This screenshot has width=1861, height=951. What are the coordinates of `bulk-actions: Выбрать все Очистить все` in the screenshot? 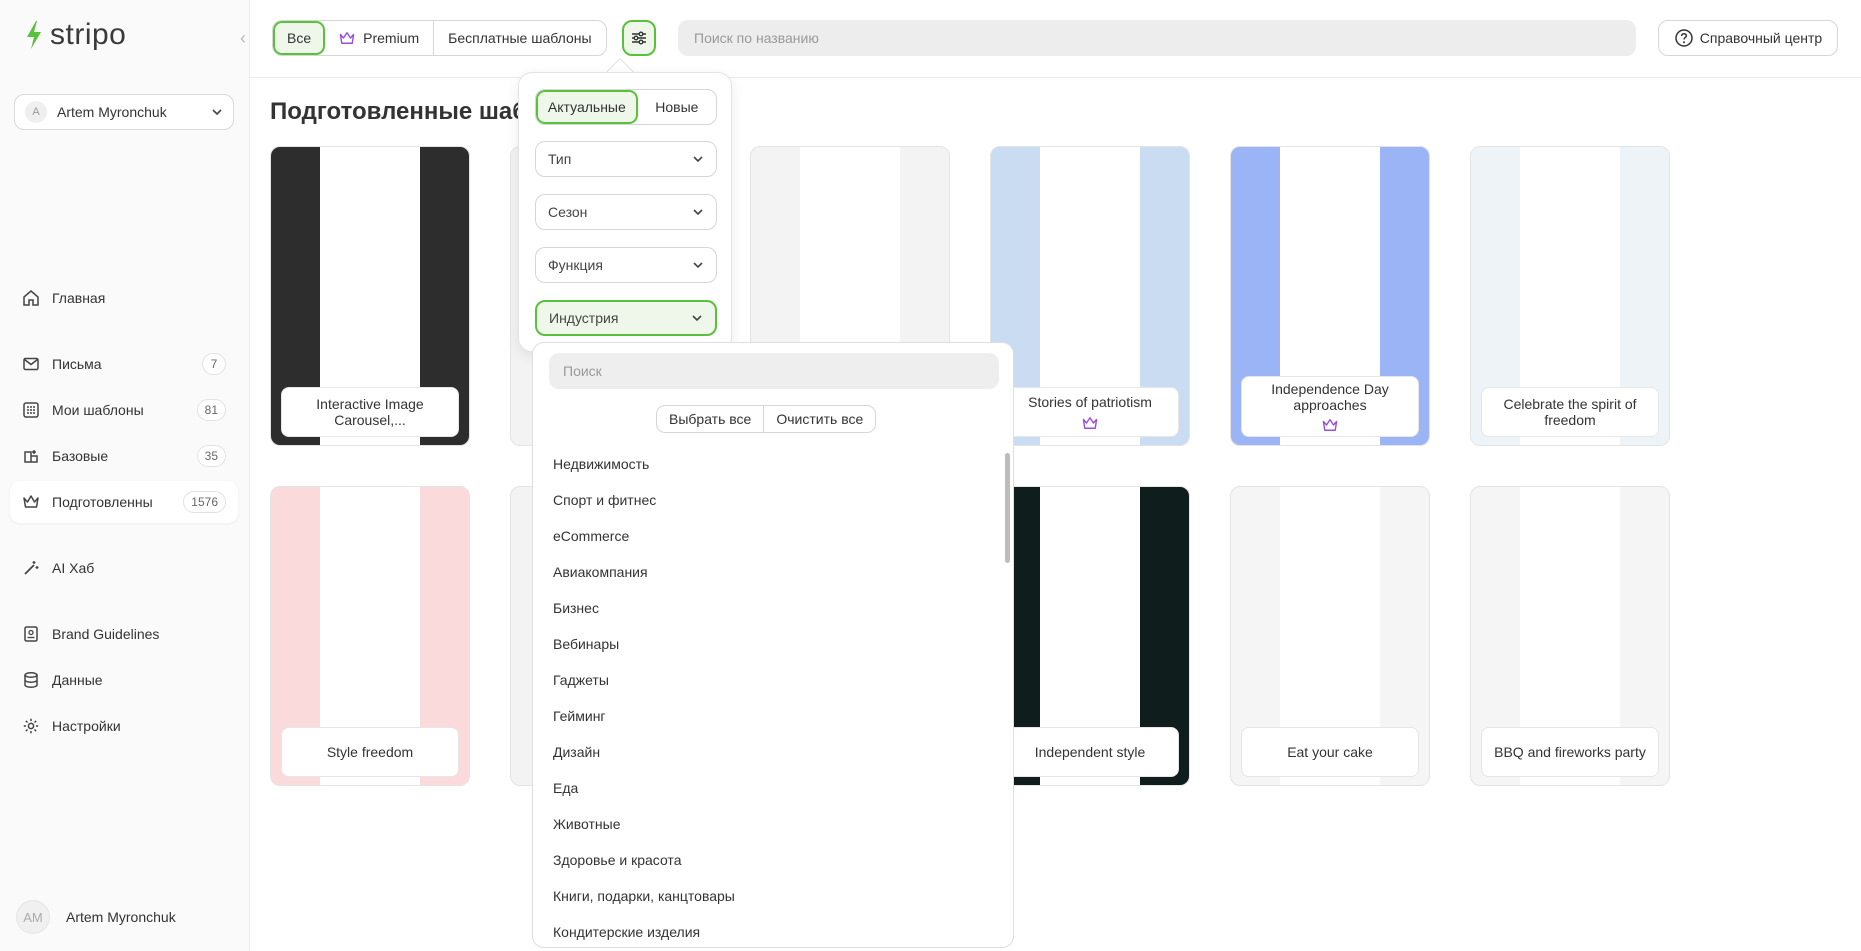 It's located at (766, 419).